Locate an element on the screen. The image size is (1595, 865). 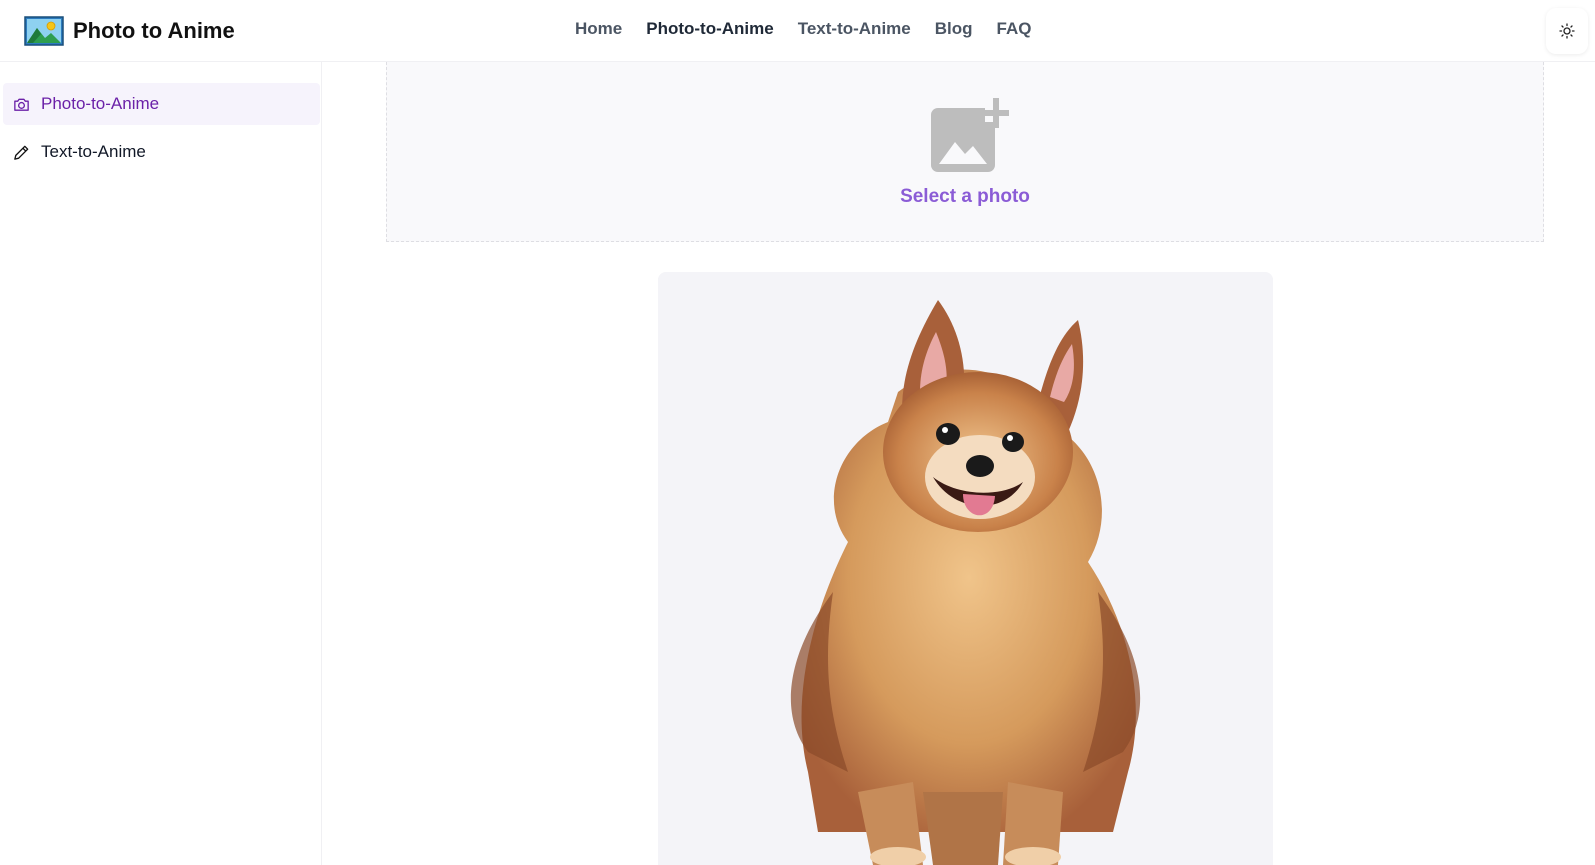
camera-icon is located at coordinates (21, 104).